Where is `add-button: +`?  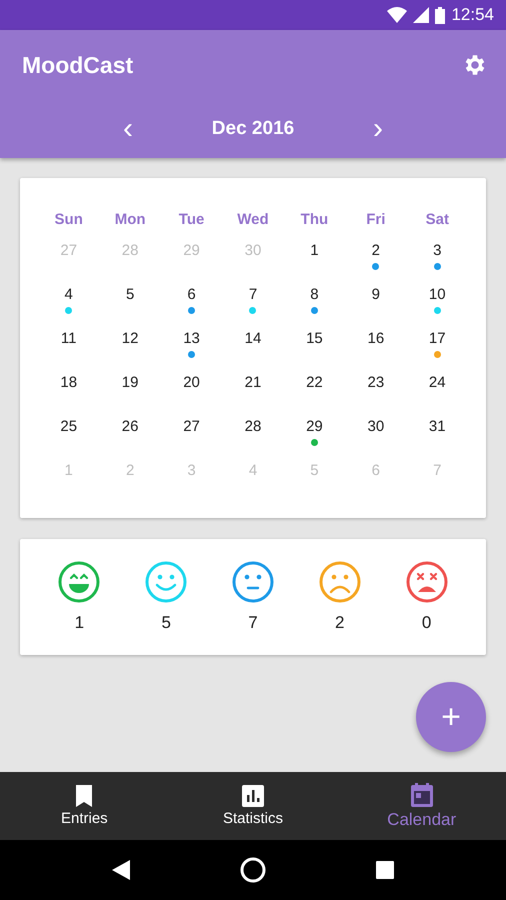 add-button: + is located at coordinates (451, 717).